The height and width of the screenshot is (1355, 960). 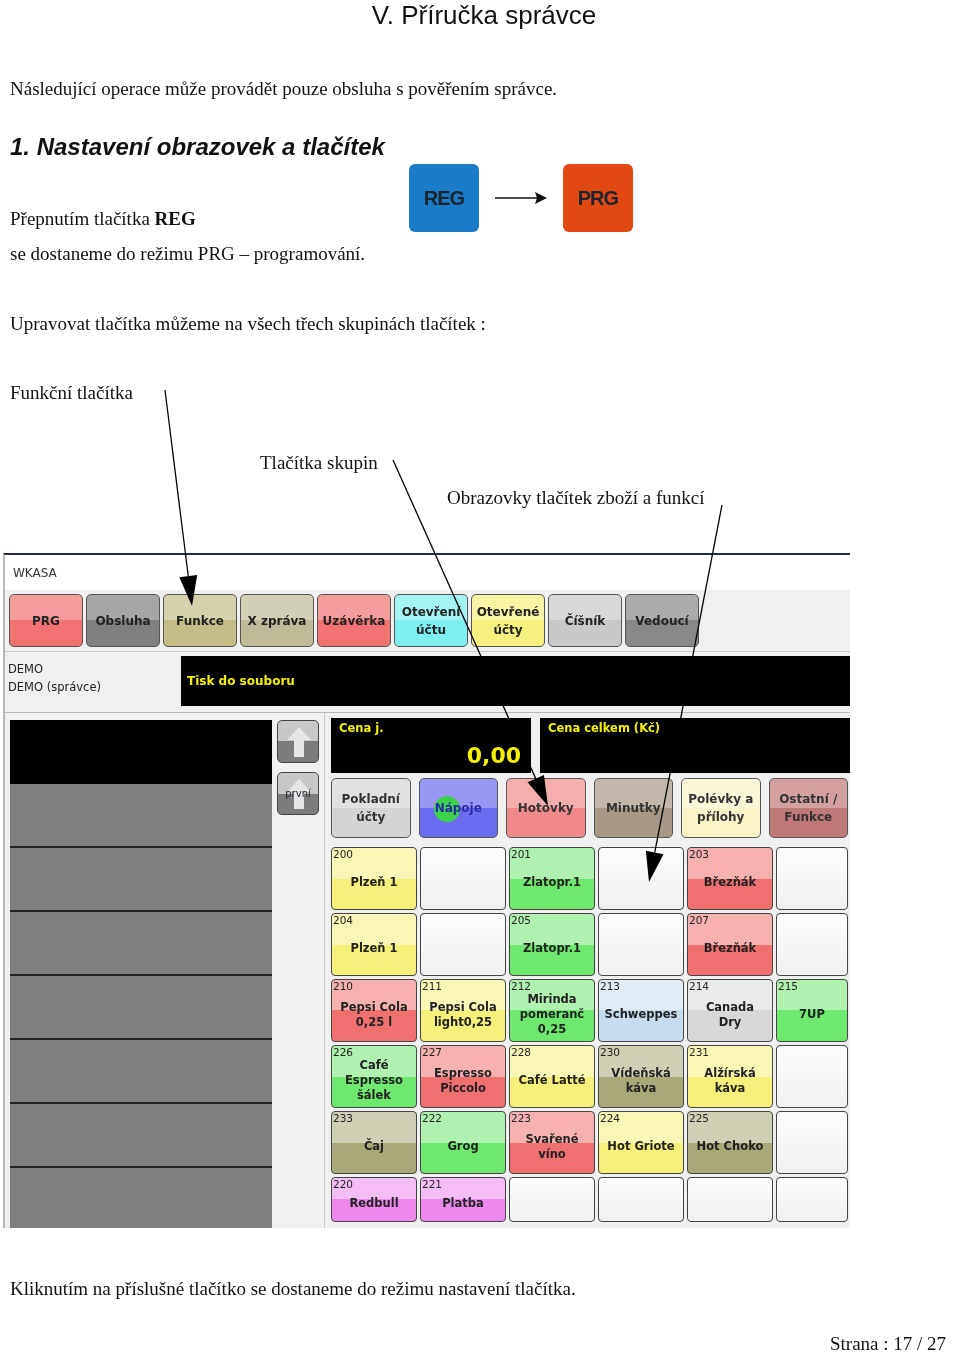 What do you see at coordinates (552, 882) in the screenshot?
I see `product-label: Zlatopr.1` at bounding box center [552, 882].